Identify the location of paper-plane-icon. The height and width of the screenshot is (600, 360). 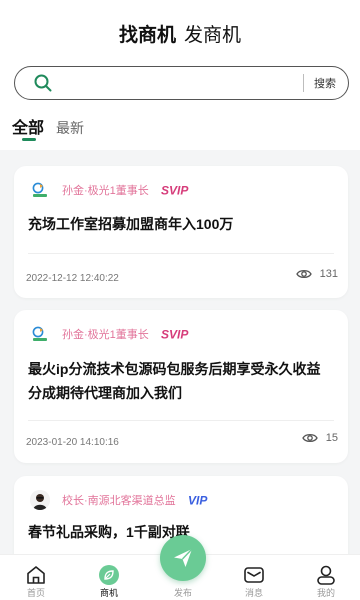
(183, 557).